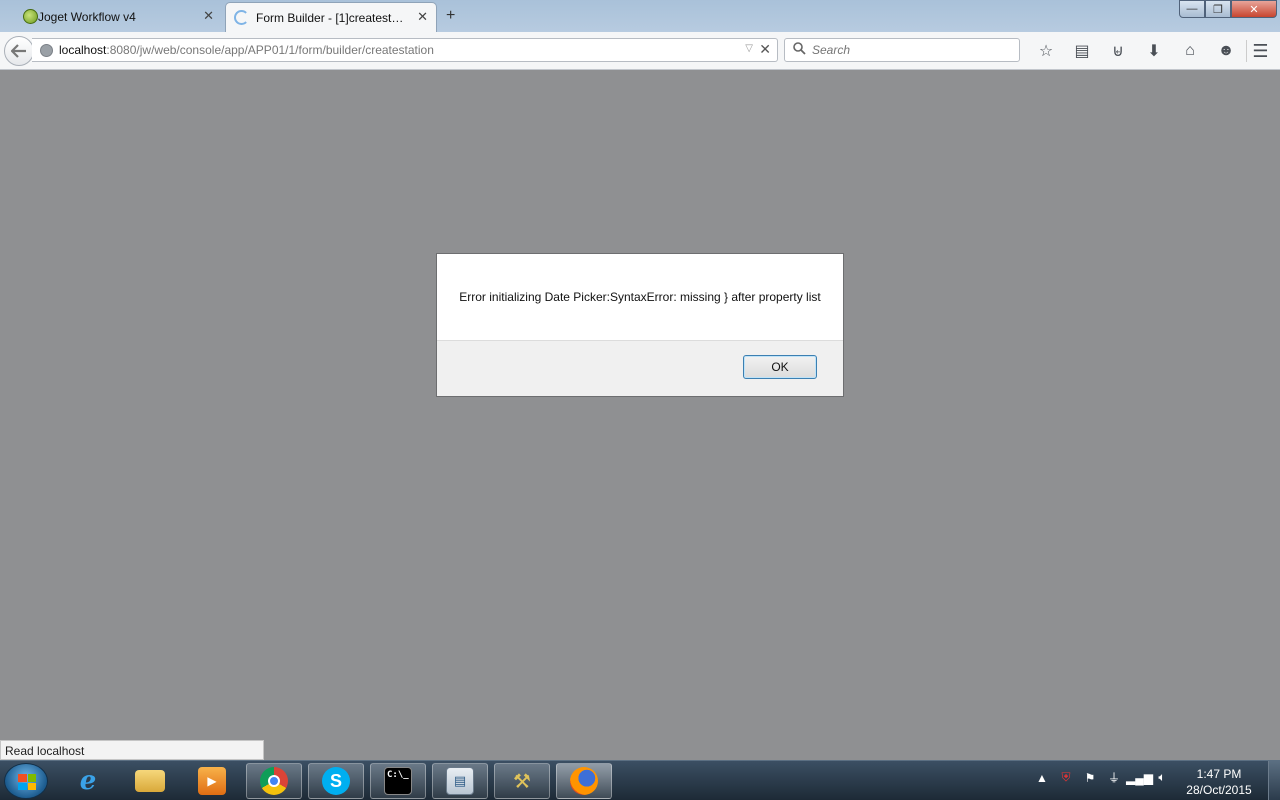 This screenshot has height=800, width=1280. I want to click on window-controls: — ❐ ✕, so click(1228, 9).